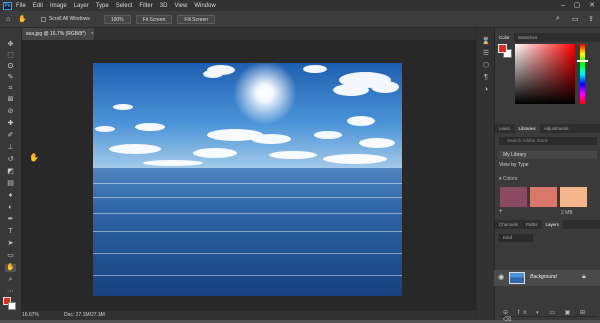 This screenshot has width=600, height=323. Describe the element at coordinates (10, 292) in the screenshot. I see `more-icon: ⋯` at that location.